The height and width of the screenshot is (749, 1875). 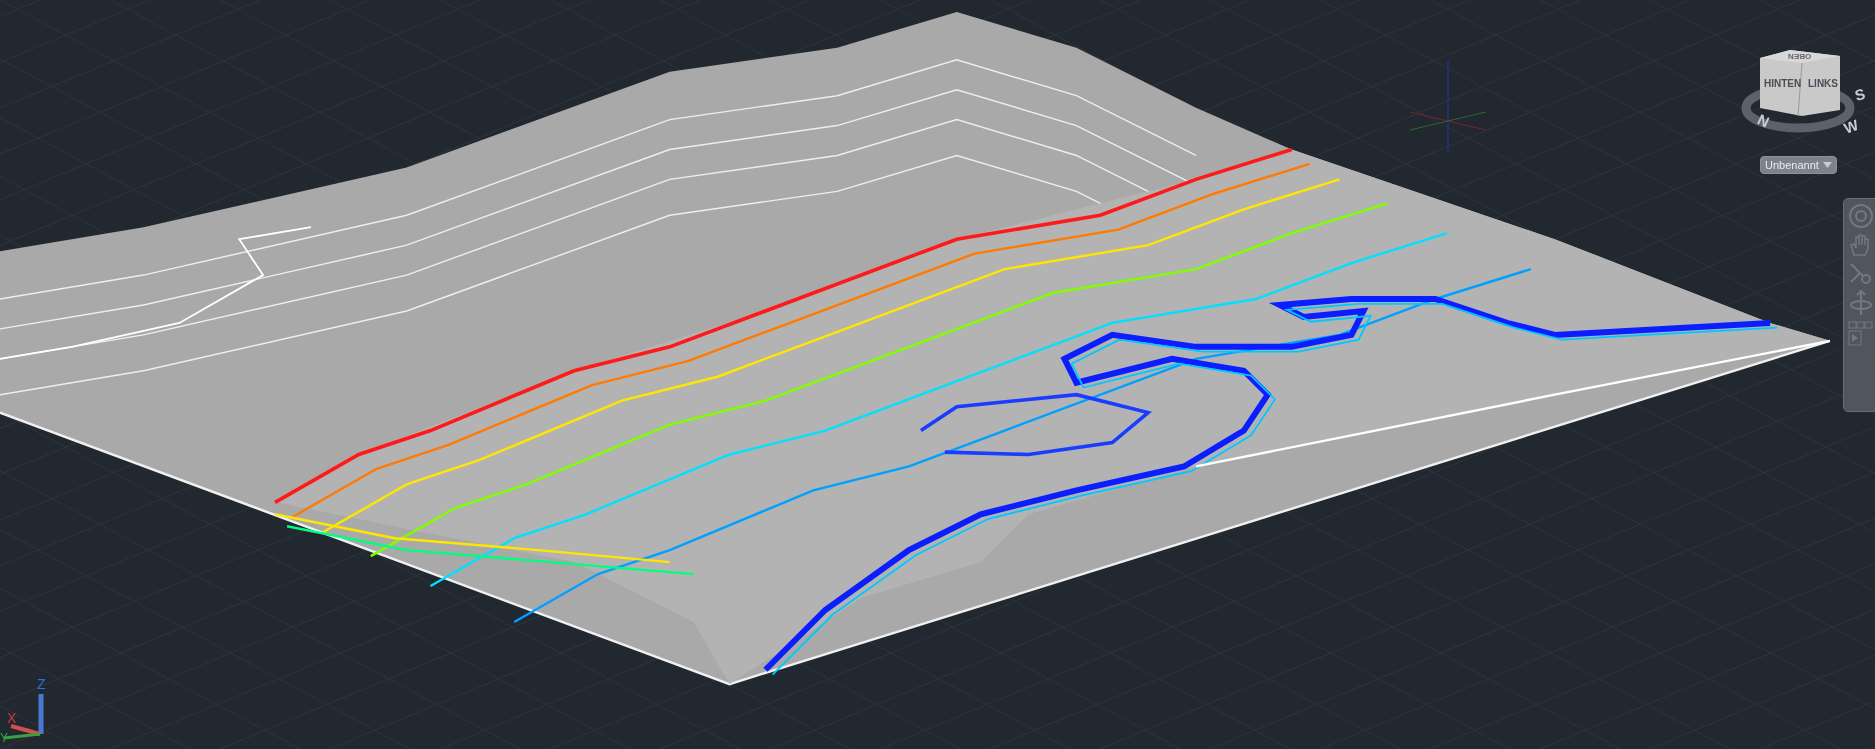 What do you see at coordinates (1851, 126) in the screenshot?
I see `compass-direction: W` at bounding box center [1851, 126].